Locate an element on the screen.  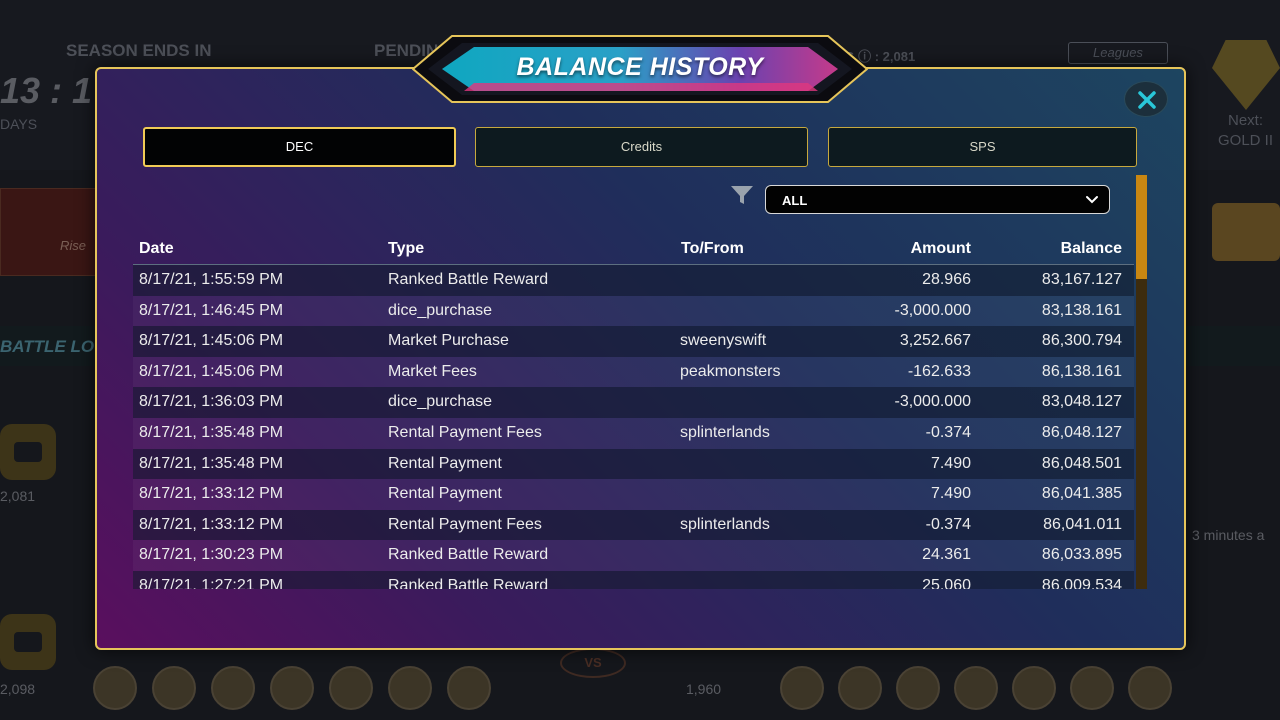
title-banner: BALANCE HISTORY is located at coordinates (640, 69).